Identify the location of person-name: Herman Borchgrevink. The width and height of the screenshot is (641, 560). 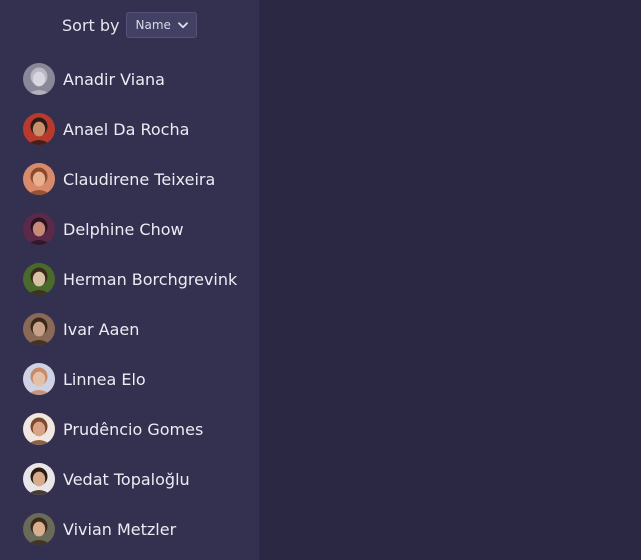
(150, 279).